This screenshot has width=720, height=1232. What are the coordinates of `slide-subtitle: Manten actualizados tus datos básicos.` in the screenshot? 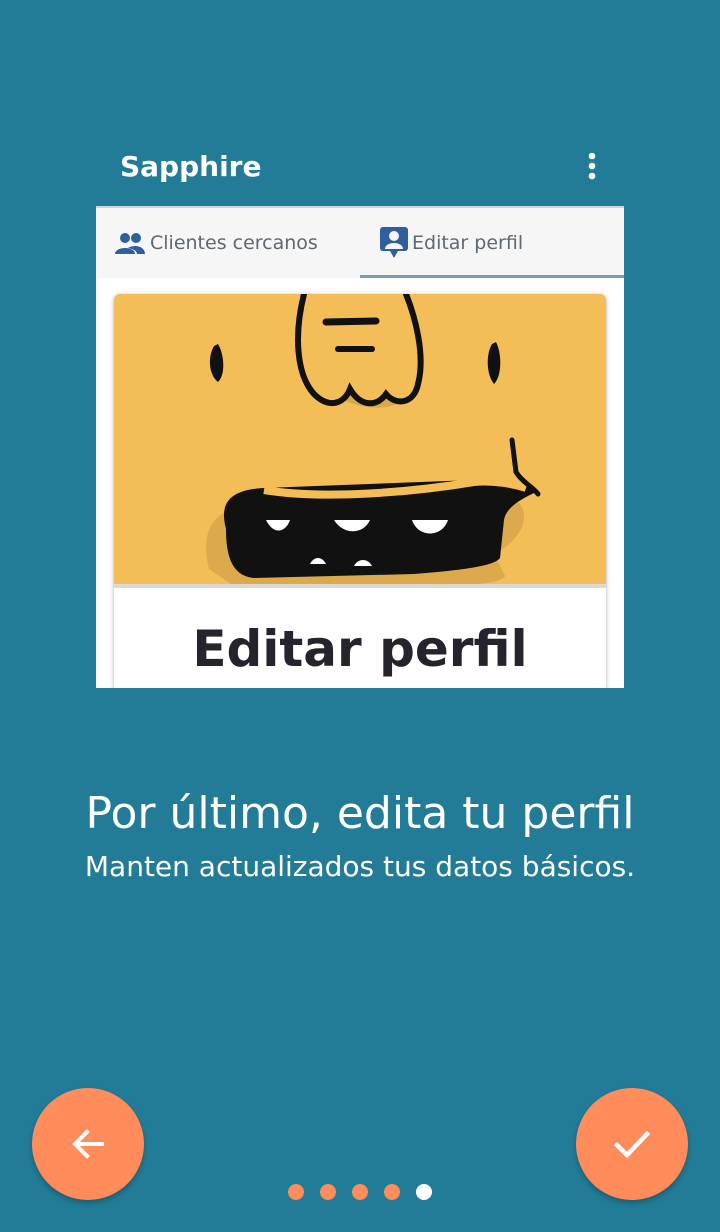 It's located at (360, 866).